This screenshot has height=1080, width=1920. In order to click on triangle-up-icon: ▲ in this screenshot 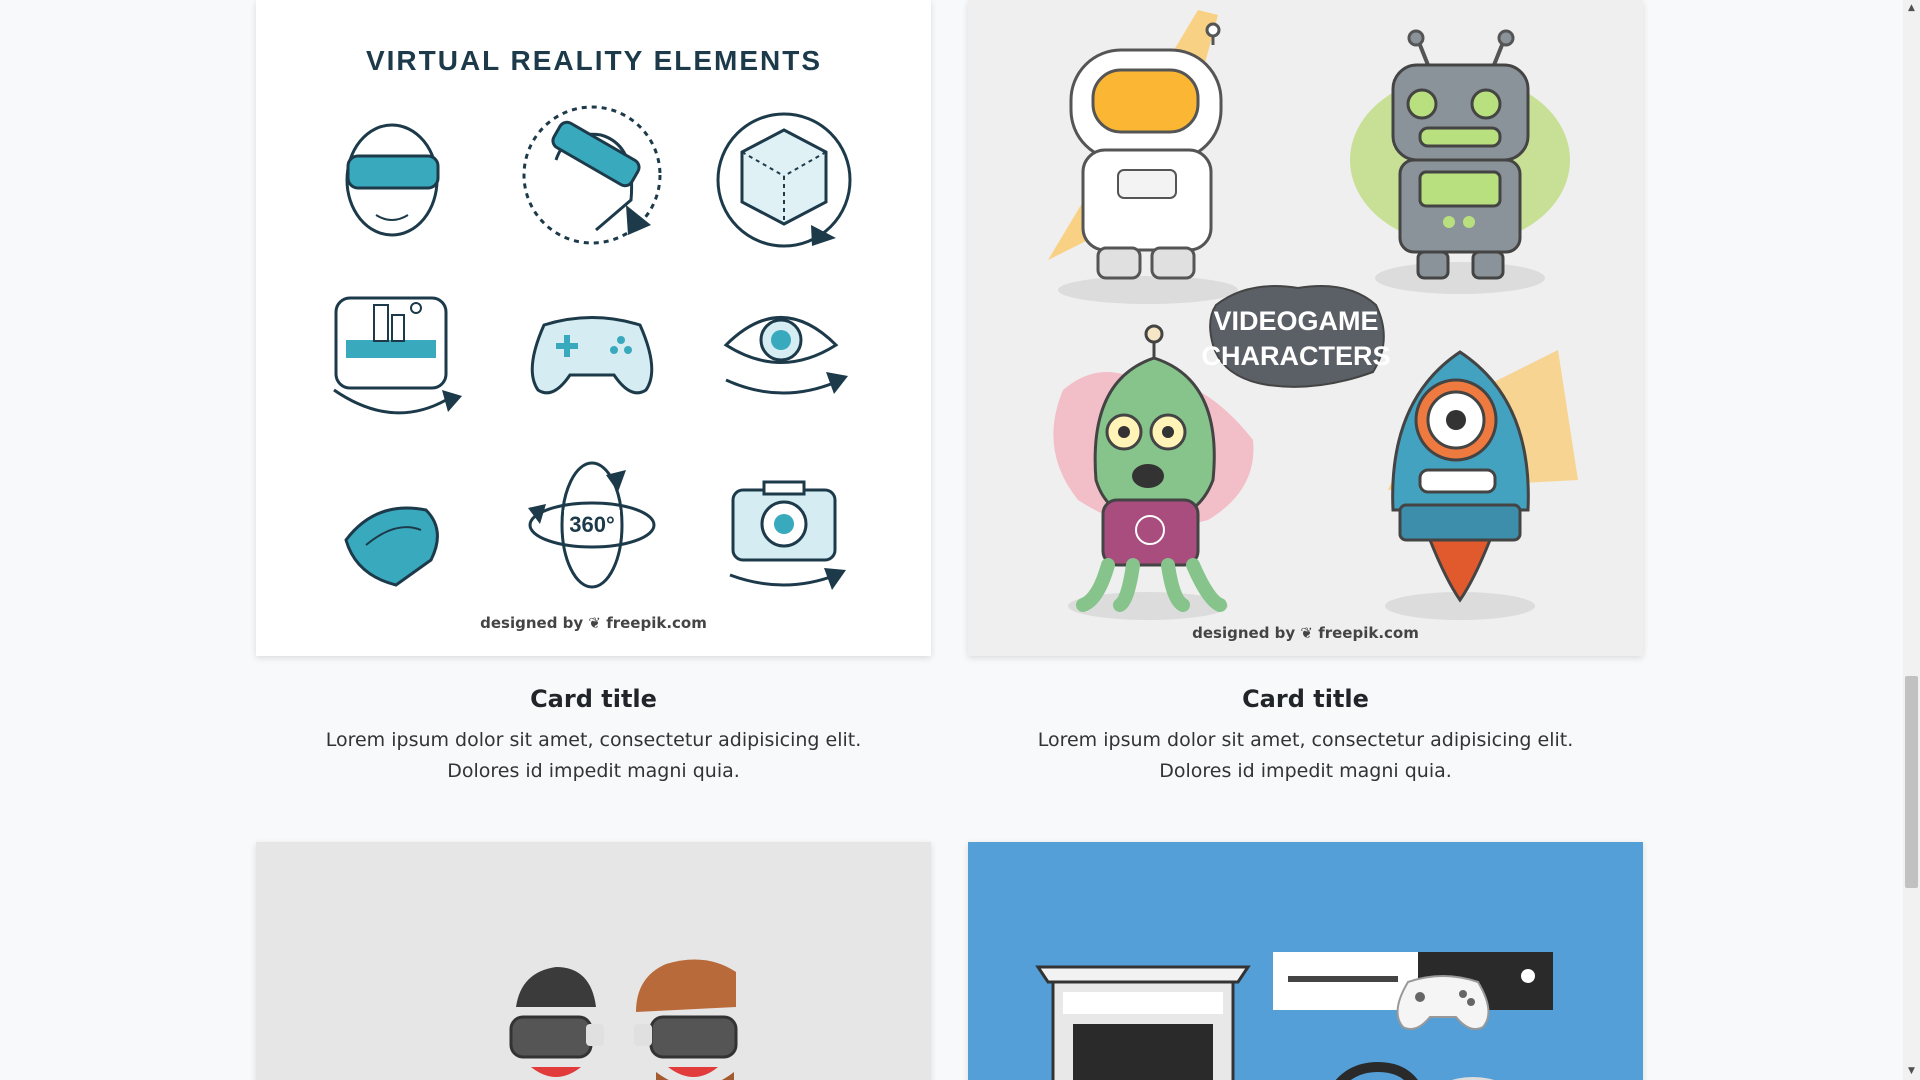, I will do `click(1911, 8)`.